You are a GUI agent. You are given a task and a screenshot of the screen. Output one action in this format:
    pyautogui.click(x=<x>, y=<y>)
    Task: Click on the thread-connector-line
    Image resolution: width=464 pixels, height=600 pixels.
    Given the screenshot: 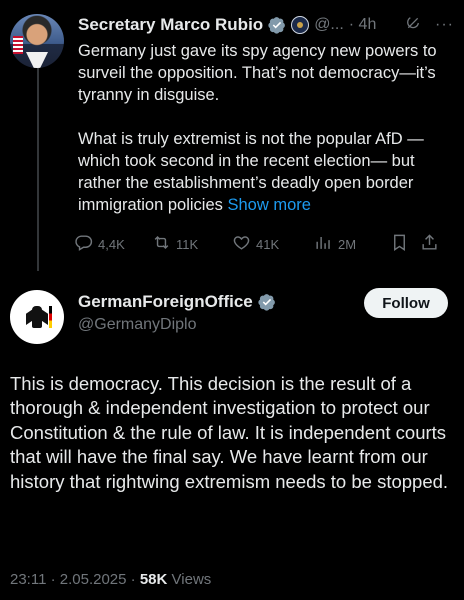 What is the action you would take?
    pyautogui.click(x=38, y=168)
    